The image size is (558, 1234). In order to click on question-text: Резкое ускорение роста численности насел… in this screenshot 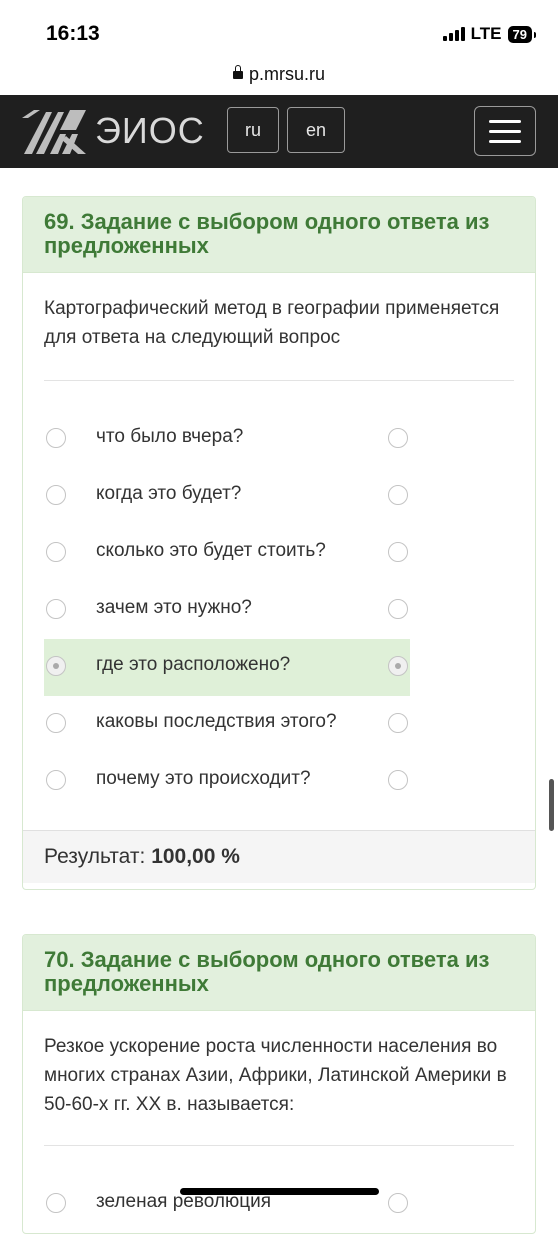, I will do `click(275, 1075)`.